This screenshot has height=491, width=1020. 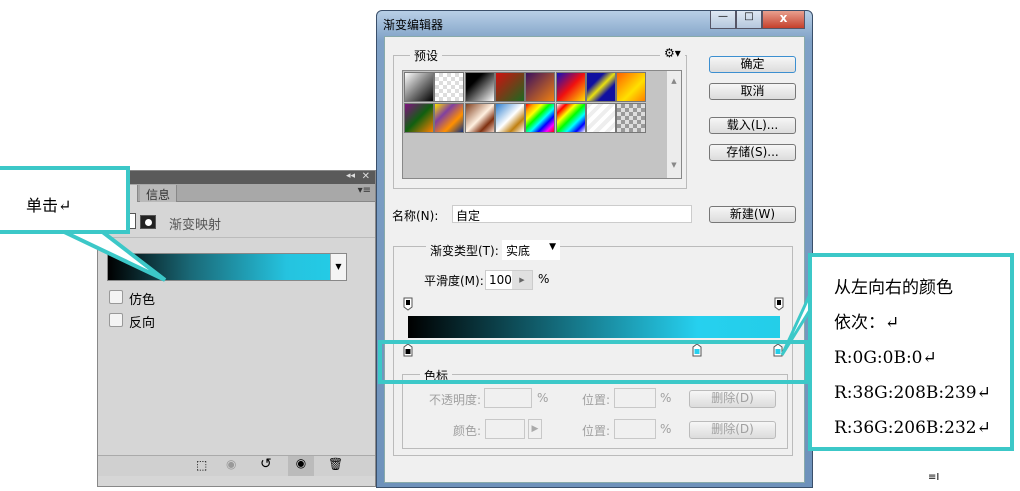 What do you see at coordinates (231, 464) in the screenshot?
I see `view-previous-icon: ◉` at bounding box center [231, 464].